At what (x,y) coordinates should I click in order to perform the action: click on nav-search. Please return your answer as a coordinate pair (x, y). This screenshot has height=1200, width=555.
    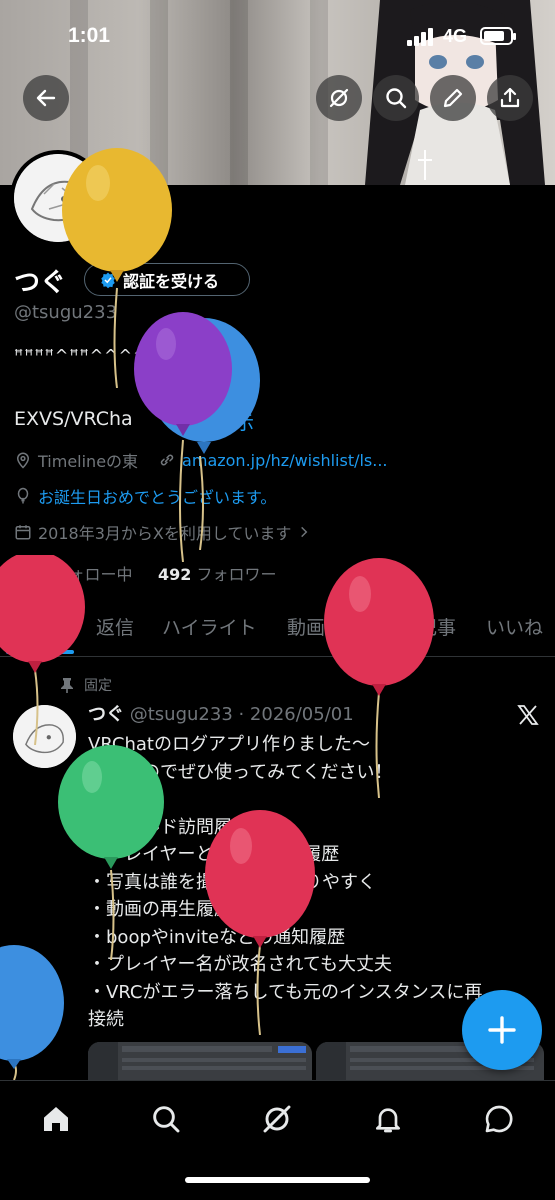
    Looking at the image, I should click on (166, 1119).